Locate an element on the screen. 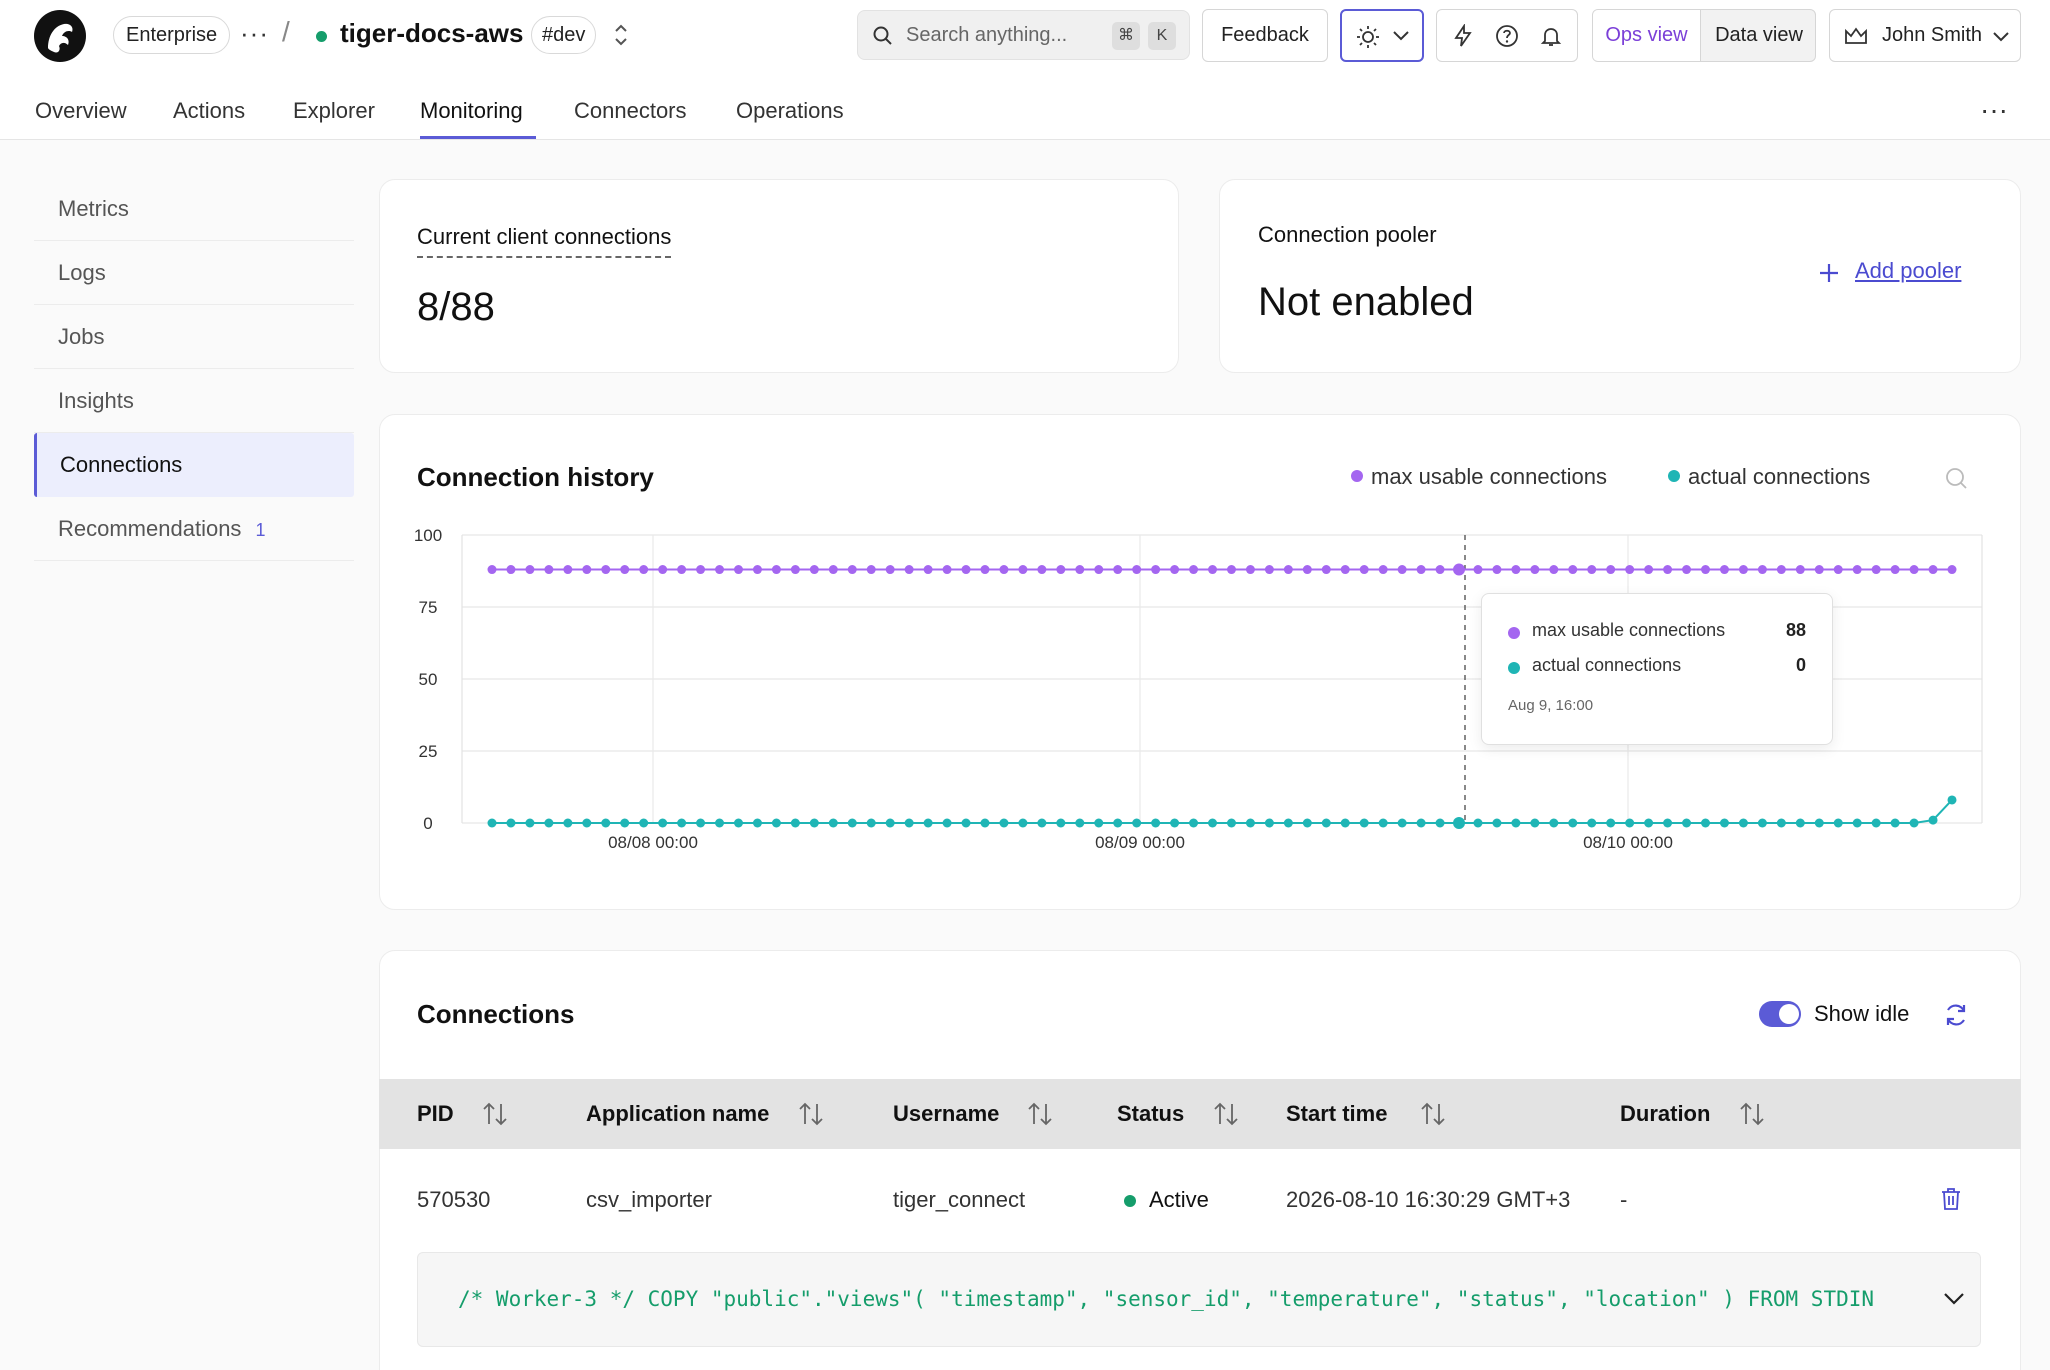  feedback-button: Feedback is located at coordinates (1265, 35).